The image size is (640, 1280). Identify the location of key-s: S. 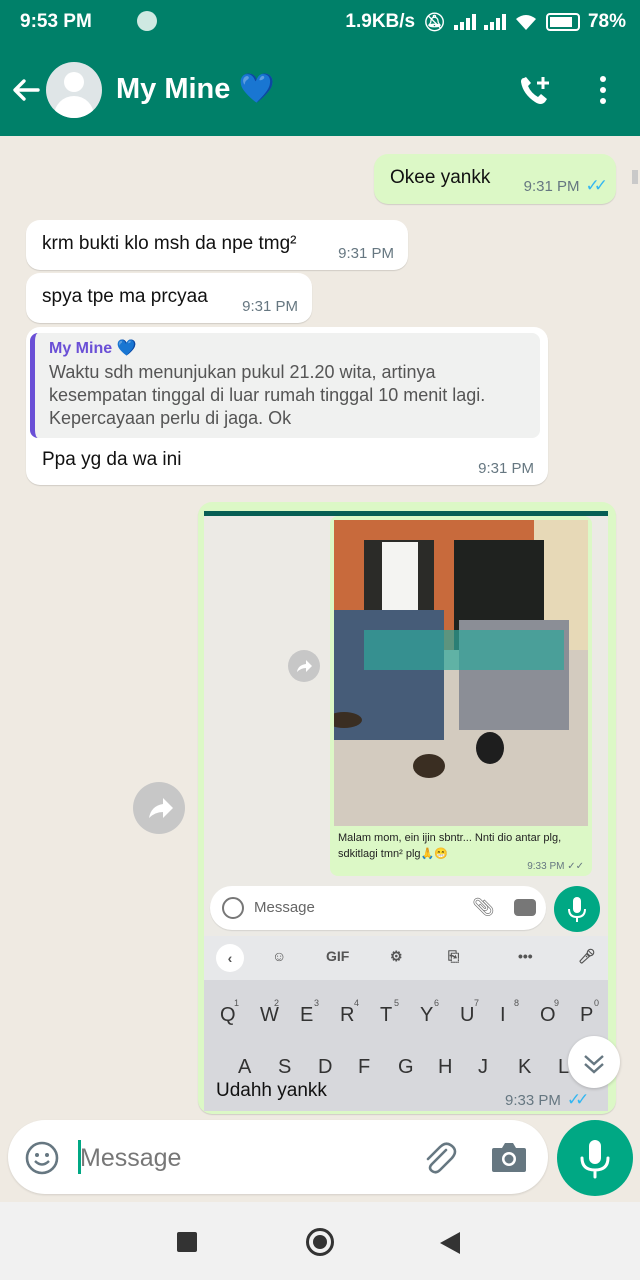
(285, 1067).